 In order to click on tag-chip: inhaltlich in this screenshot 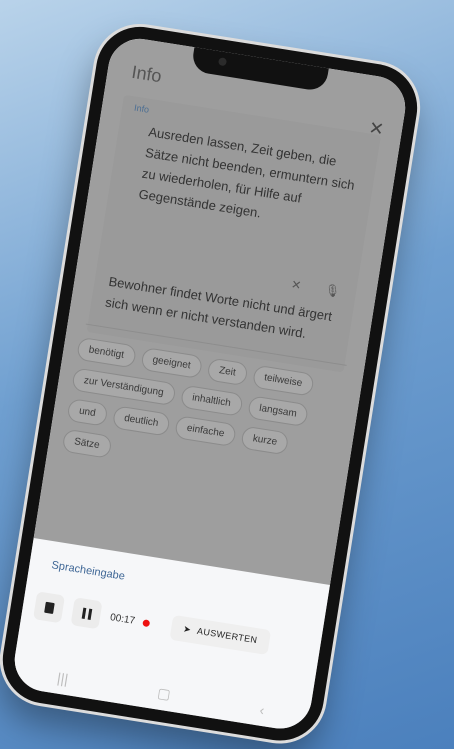, I will do `click(211, 400)`.